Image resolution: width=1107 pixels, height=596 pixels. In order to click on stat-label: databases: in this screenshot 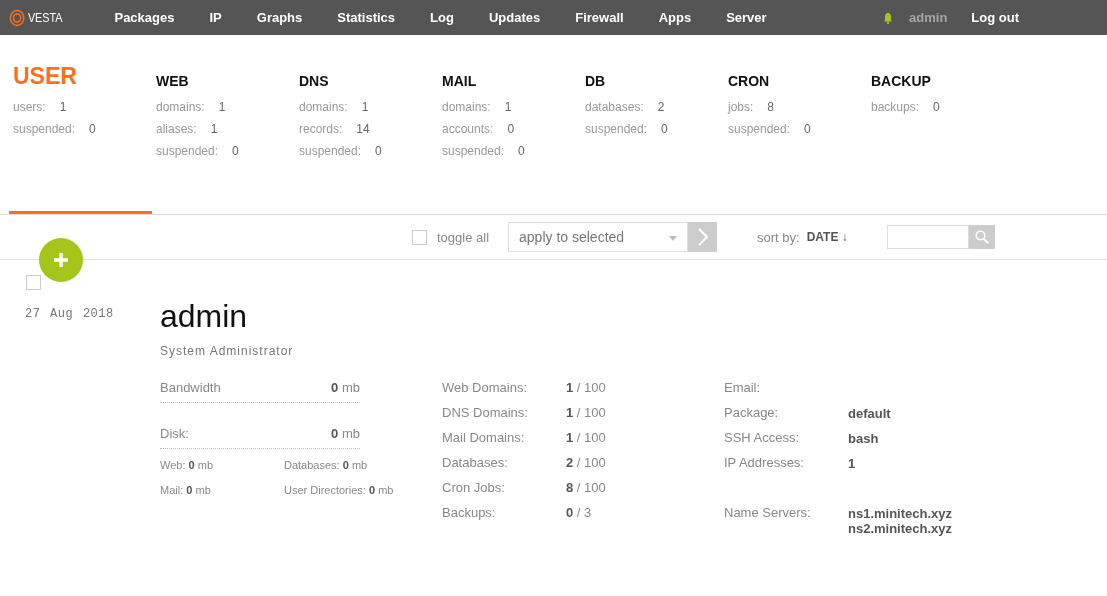, I will do `click(614, 107)`.